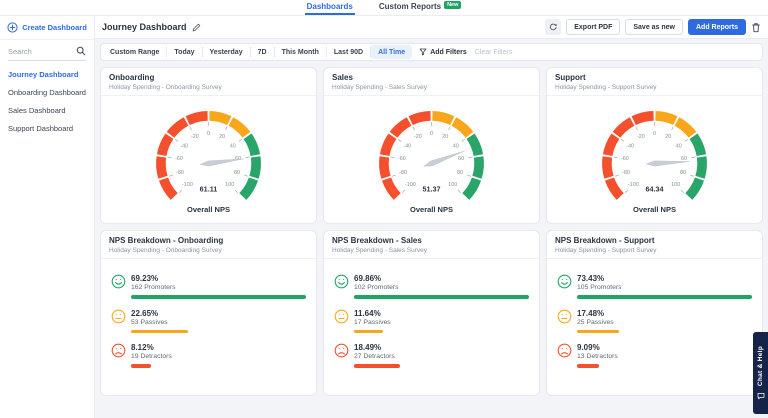  Describe the element at coordinates (349, 52) in the screenshot. I see `filter-range-chip: Last 90D` at that location.